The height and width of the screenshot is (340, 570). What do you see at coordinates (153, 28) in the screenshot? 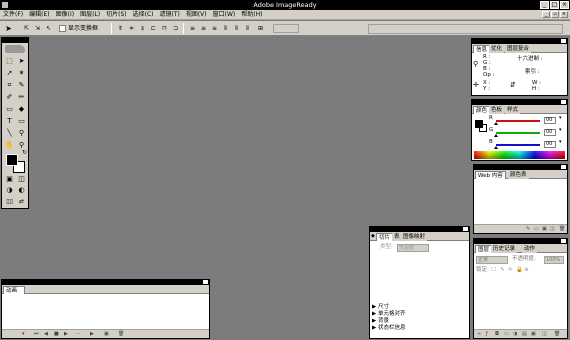
I see `align-left-icon: ⊏` at bounding box center [153, 28].